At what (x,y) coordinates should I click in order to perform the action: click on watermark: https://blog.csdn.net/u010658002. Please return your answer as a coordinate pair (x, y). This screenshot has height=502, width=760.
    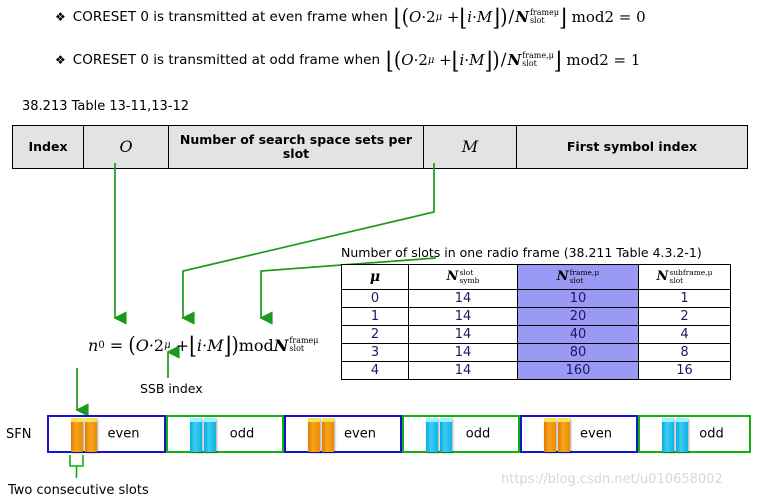
    Looking at the image, I should click on (612, 479).